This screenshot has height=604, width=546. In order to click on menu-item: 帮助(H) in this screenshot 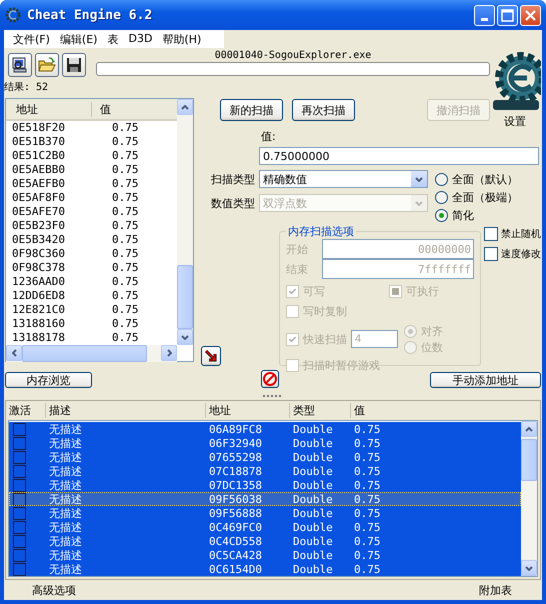, I will do `click(181, 39)`.